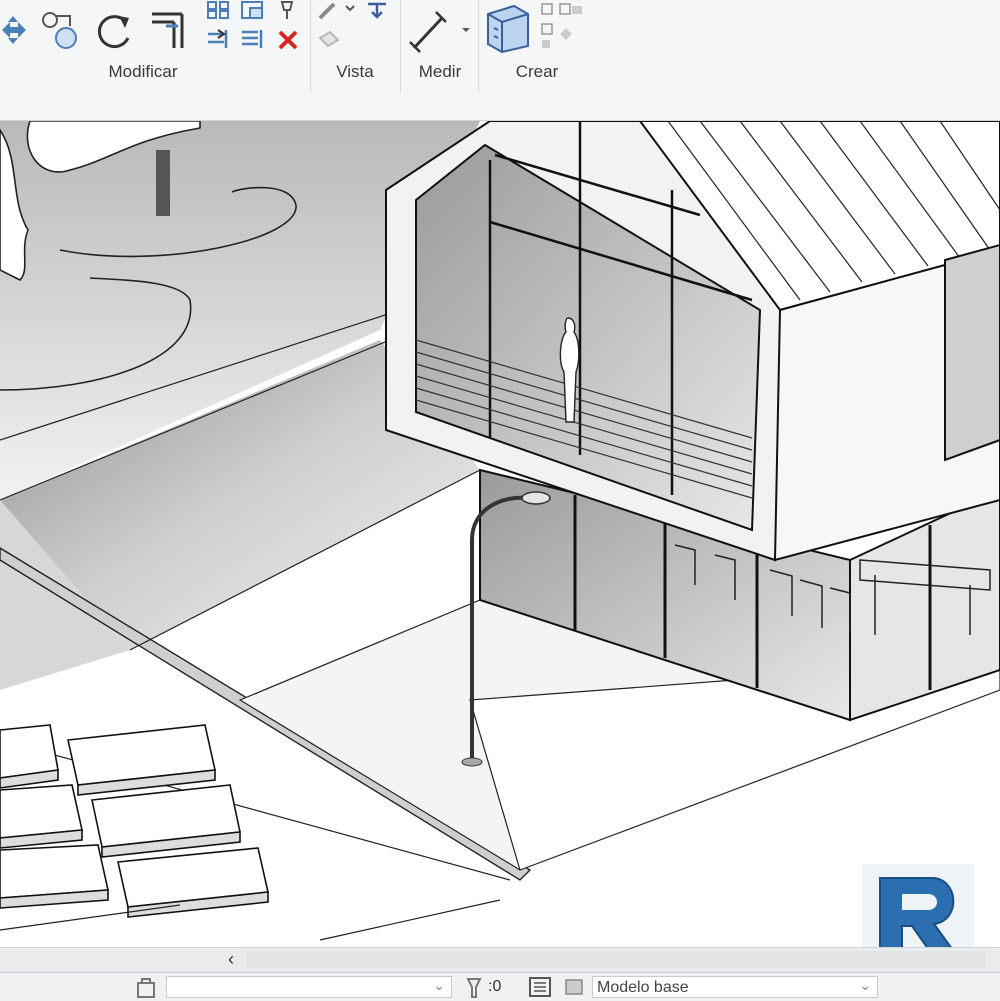 The image size is (1000, 1001). I want to click on rotate-icon, so click(115, 30).